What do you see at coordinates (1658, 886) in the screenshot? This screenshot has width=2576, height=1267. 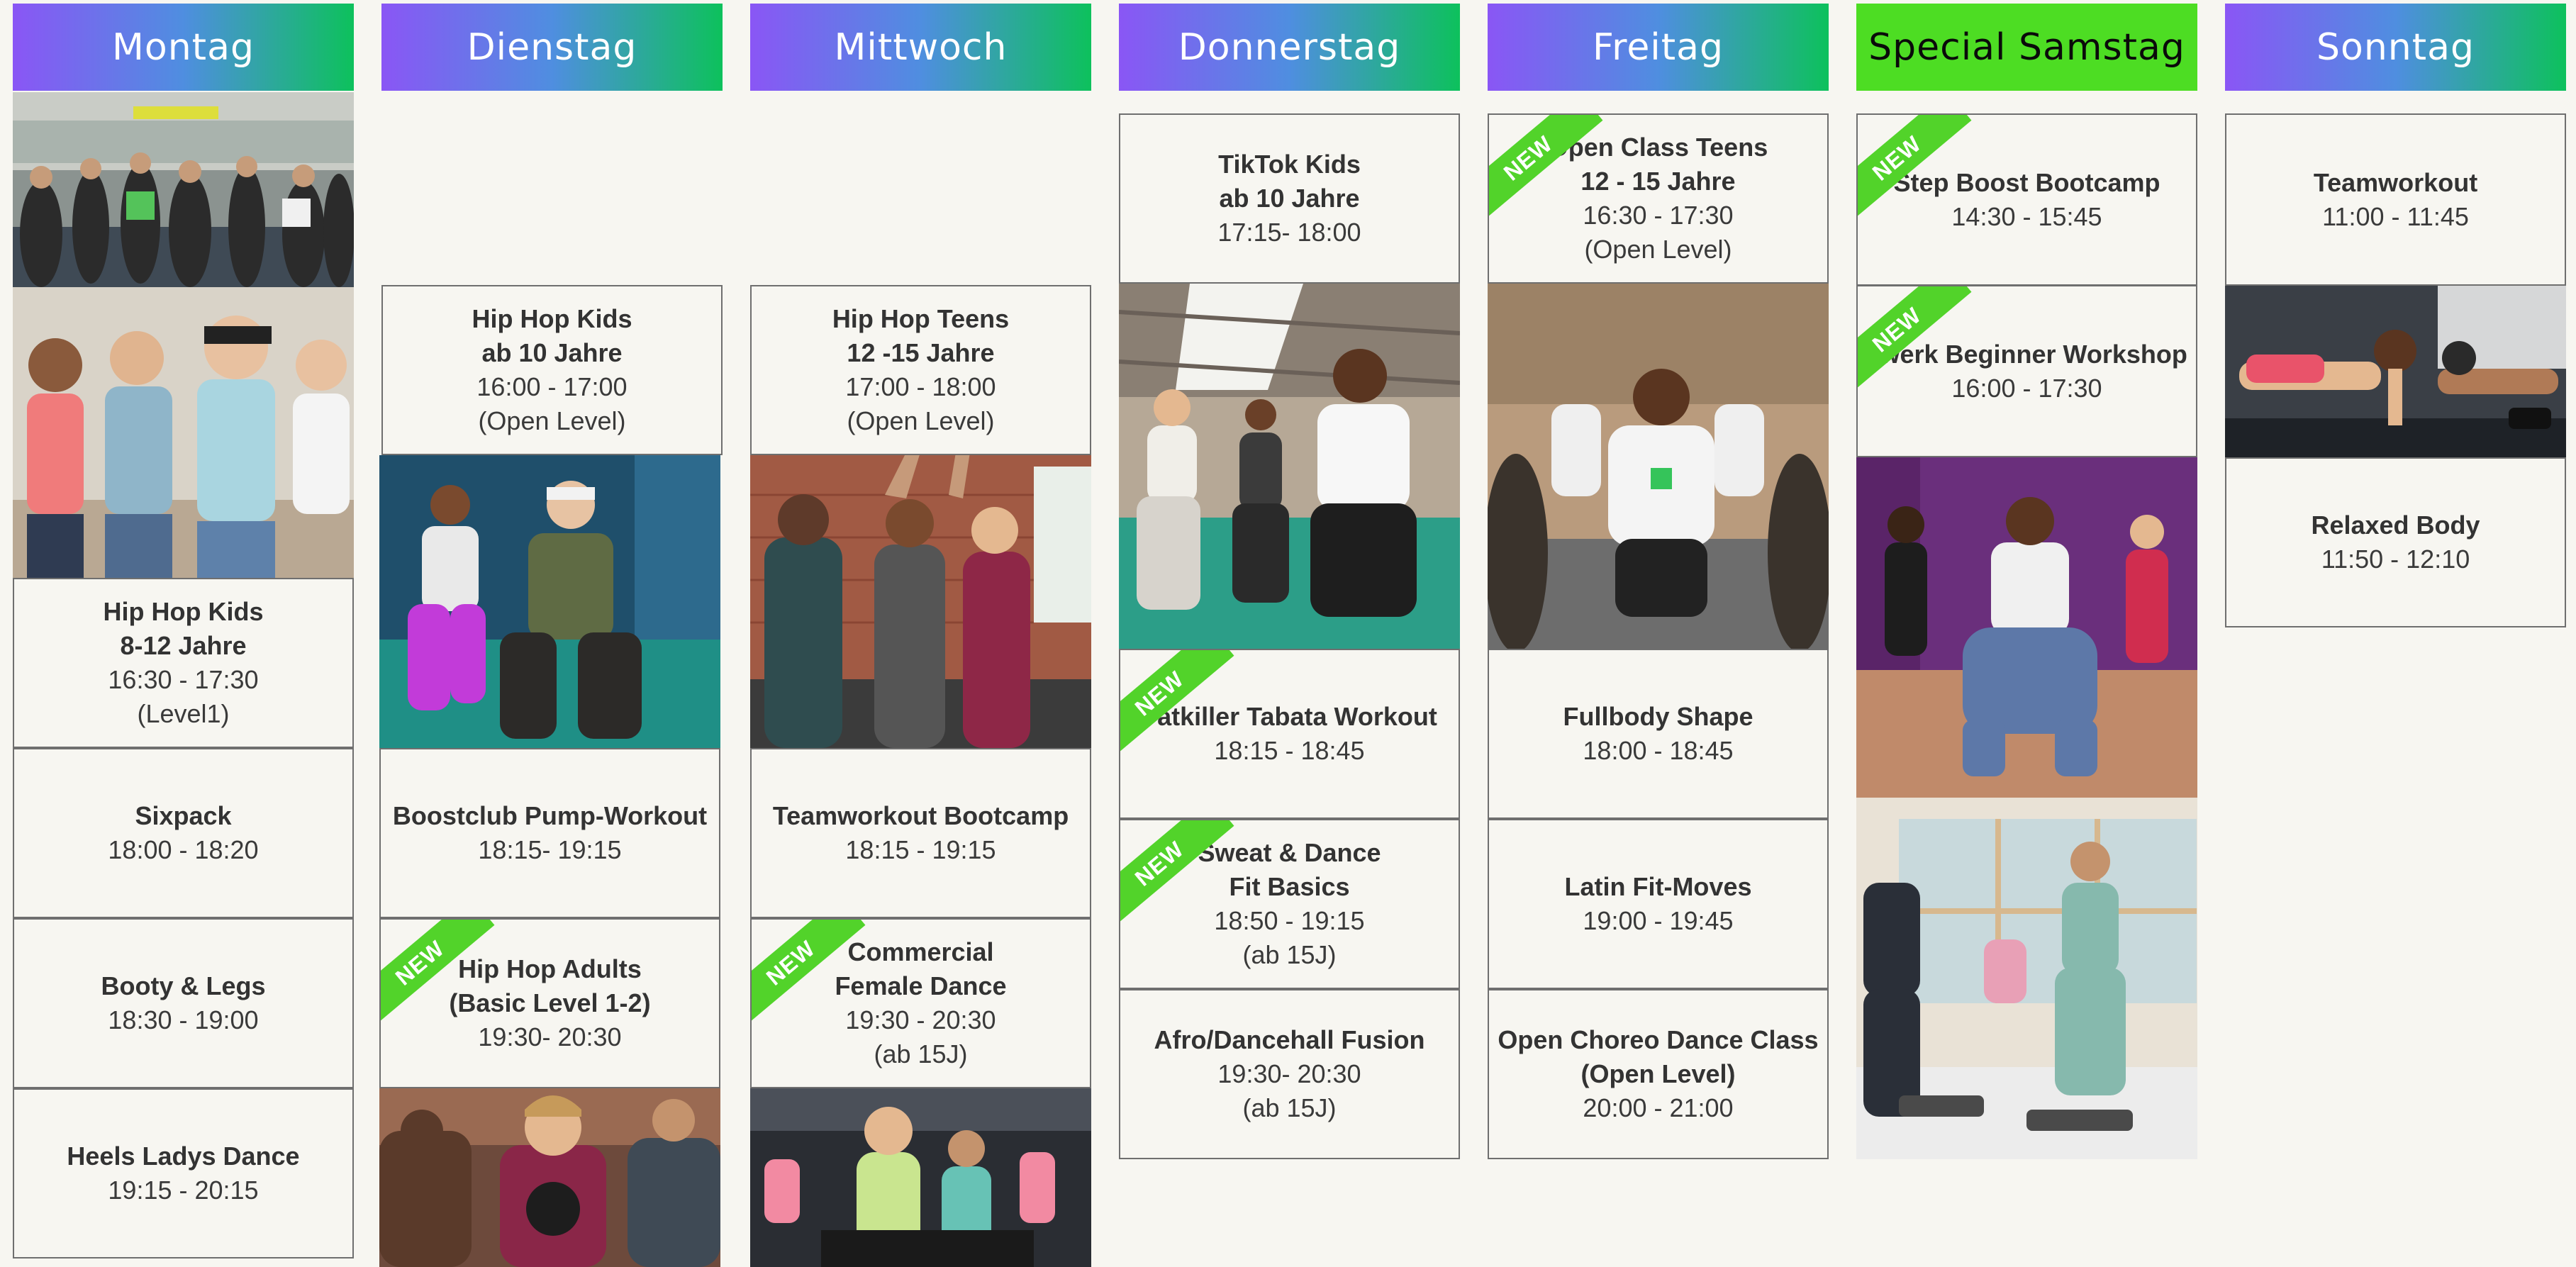 I see `class-name: Latin Fit-Moves` at bounding box center [1658, 886].